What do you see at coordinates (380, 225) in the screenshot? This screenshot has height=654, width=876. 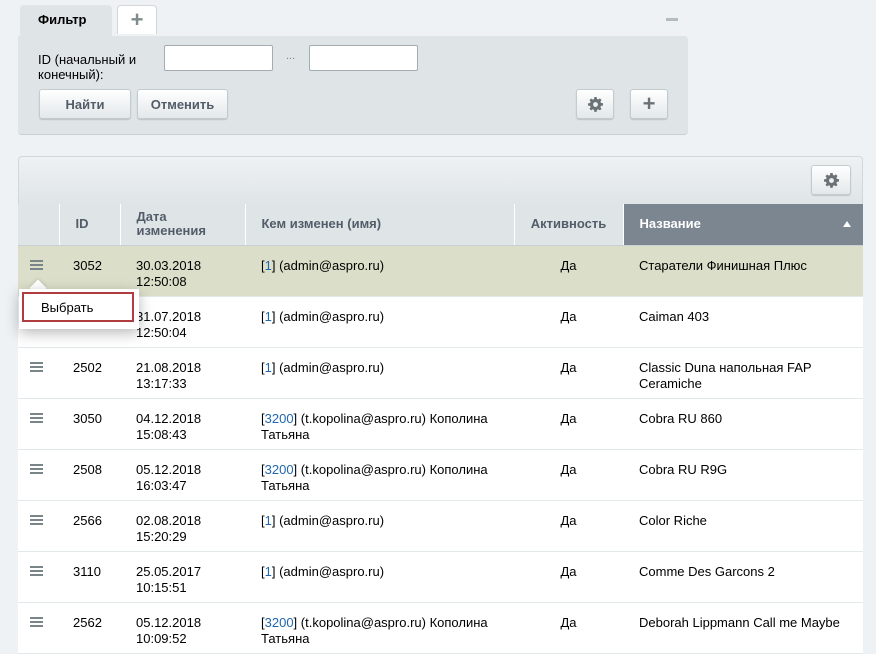 I see `column-header-modified-by: Кем изменен (имя)` at bounding box center [380, 225].